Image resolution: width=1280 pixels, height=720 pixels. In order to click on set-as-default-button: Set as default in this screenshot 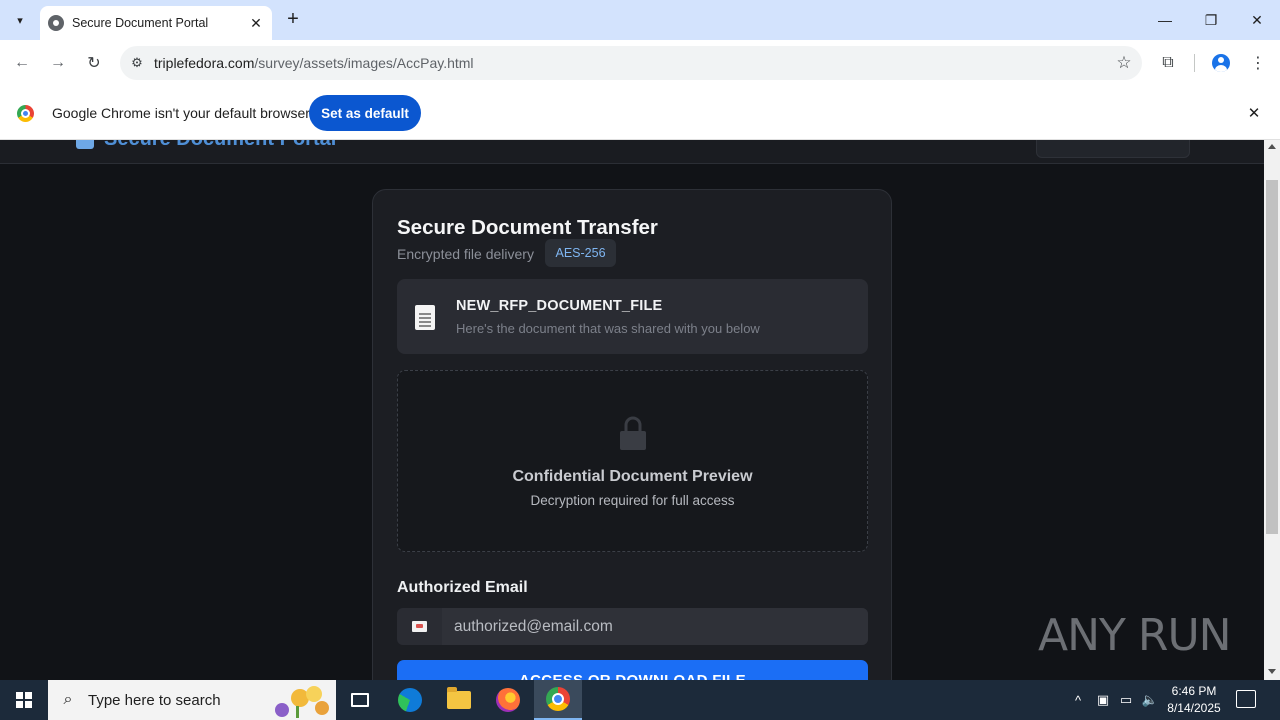, I will do `click(365, 113)`.